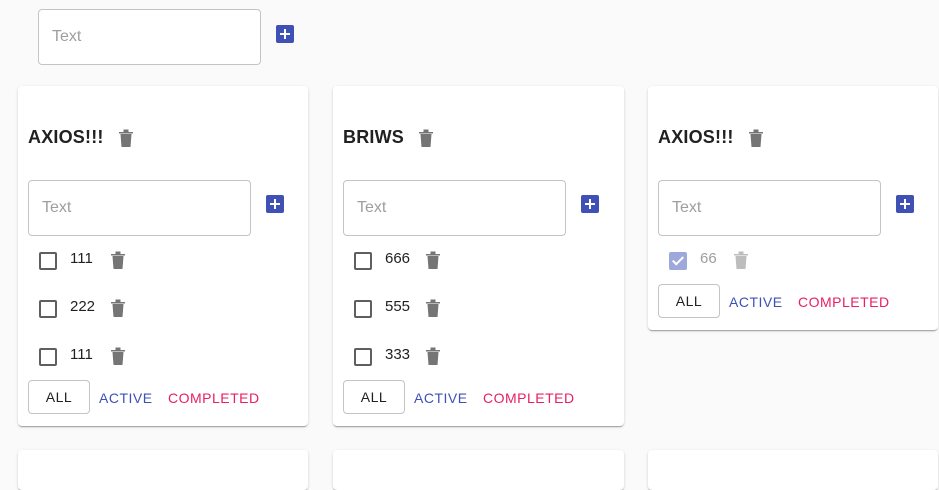 The width and height of the screenshot is (939, 490). Describe the element at coordinates (83, 306) in the screenshot. I see `task-text: 222` at that location.